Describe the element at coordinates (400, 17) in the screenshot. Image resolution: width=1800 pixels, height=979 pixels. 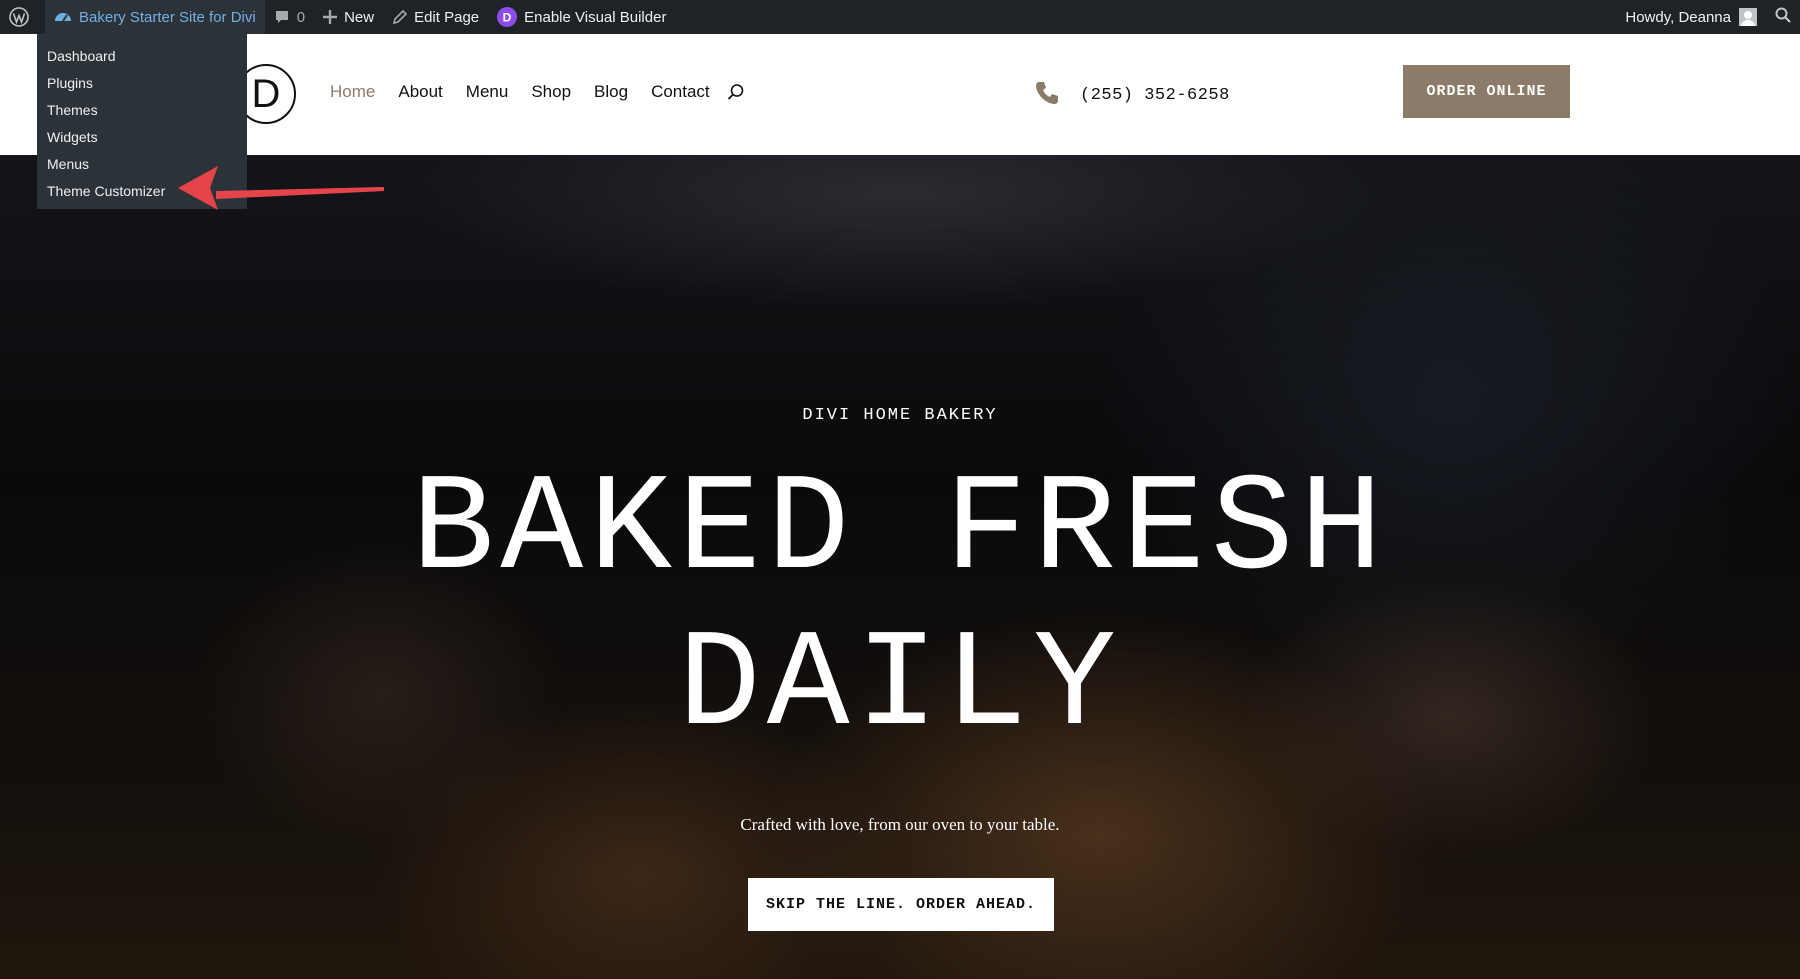
I see `pencil-icon` at that location.